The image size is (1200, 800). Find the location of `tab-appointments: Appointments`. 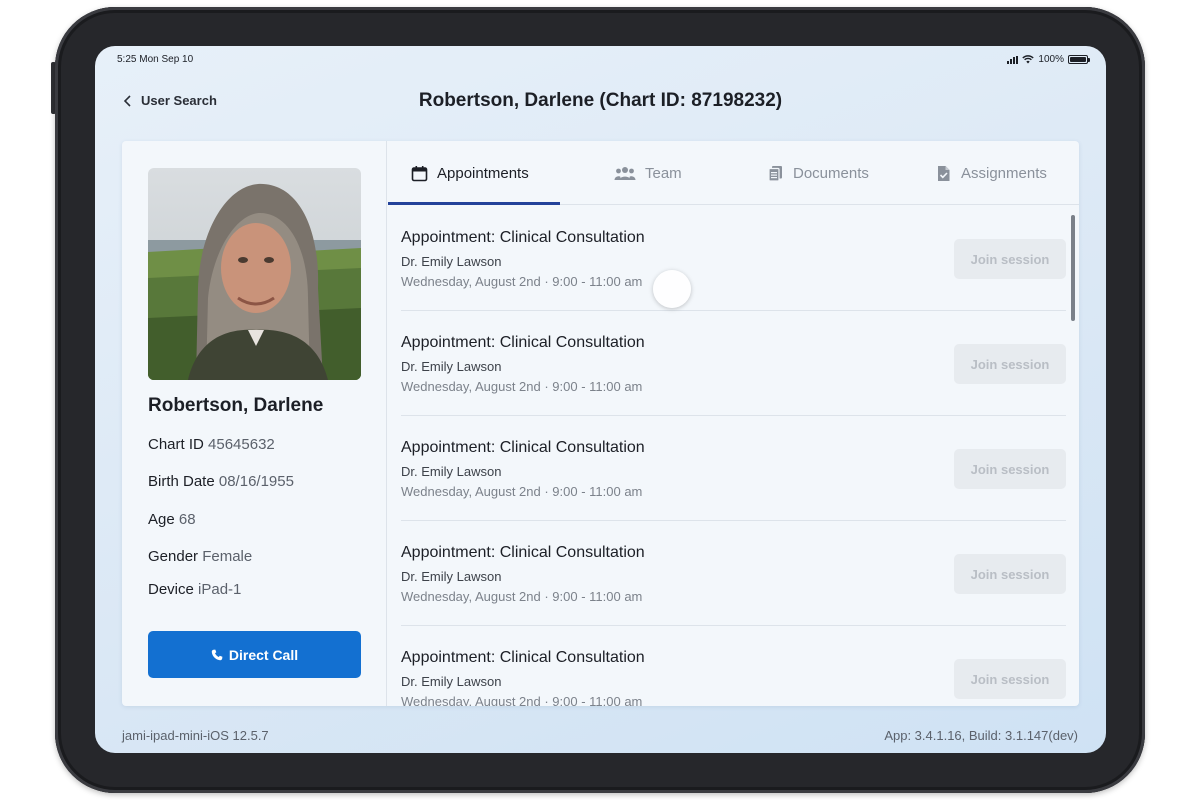

tab-appointments: Appointments is located at coordinates (470, 173).